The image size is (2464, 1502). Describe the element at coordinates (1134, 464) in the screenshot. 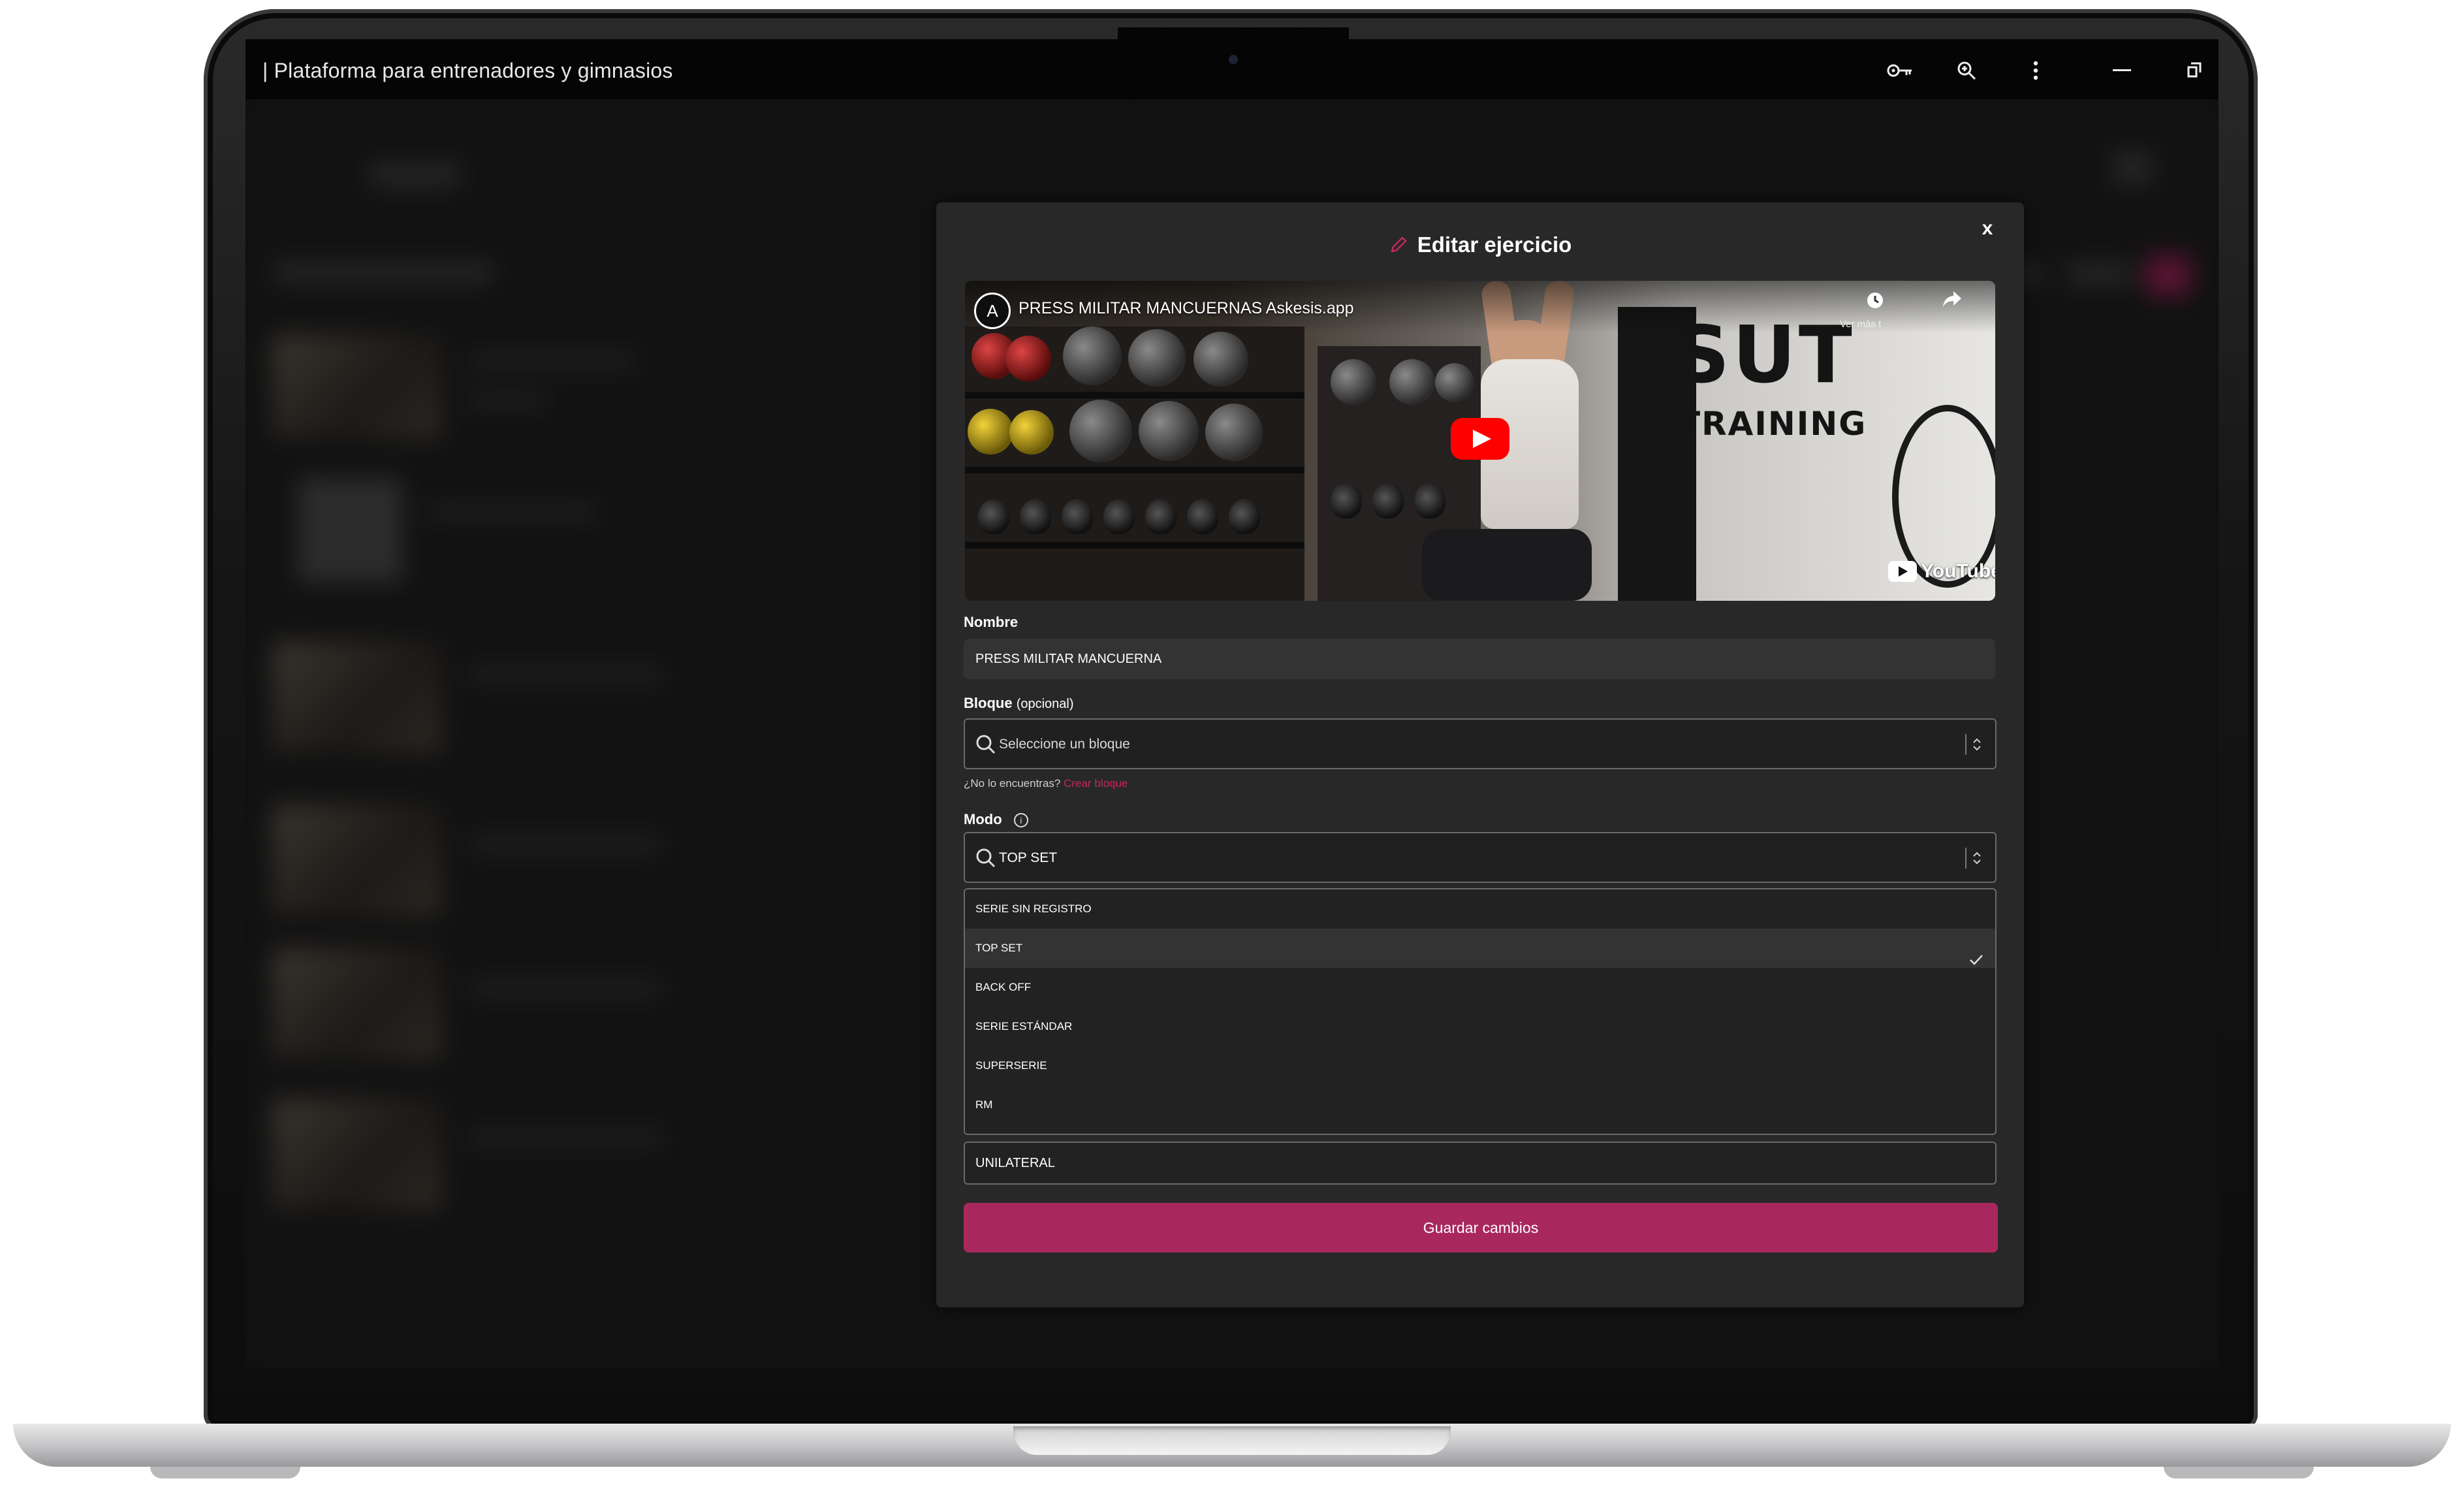

I see `video-rack-background` at that location.